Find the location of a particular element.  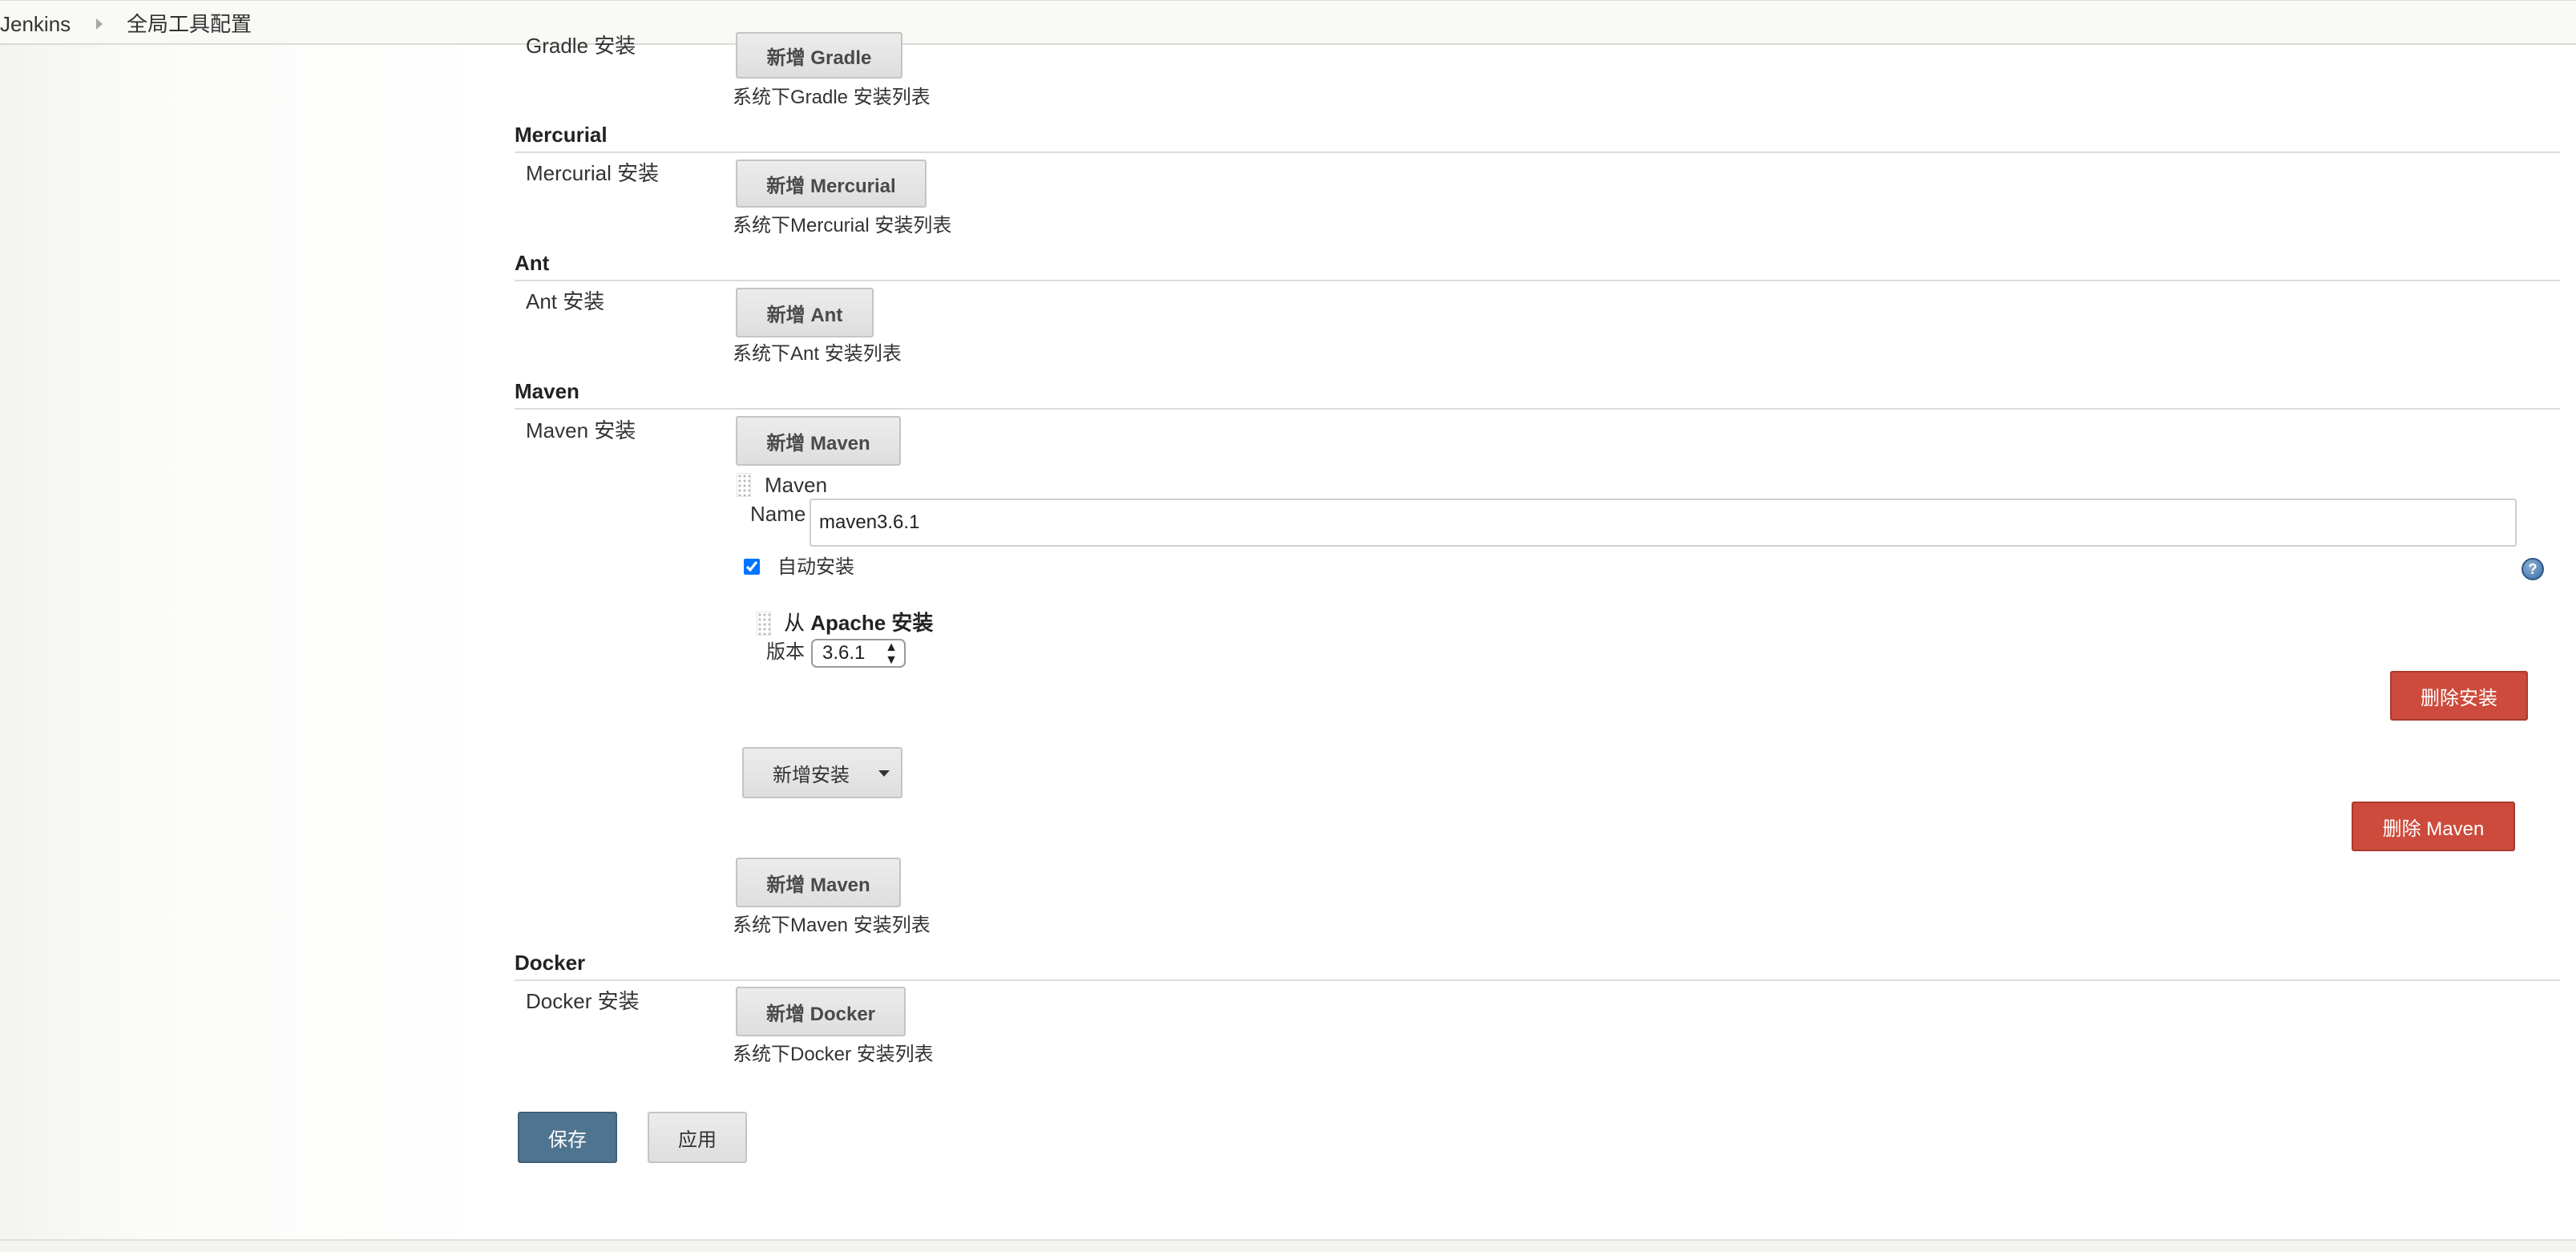

installer-title: 从 Apache 安装 is located at coordinates (858, 623).